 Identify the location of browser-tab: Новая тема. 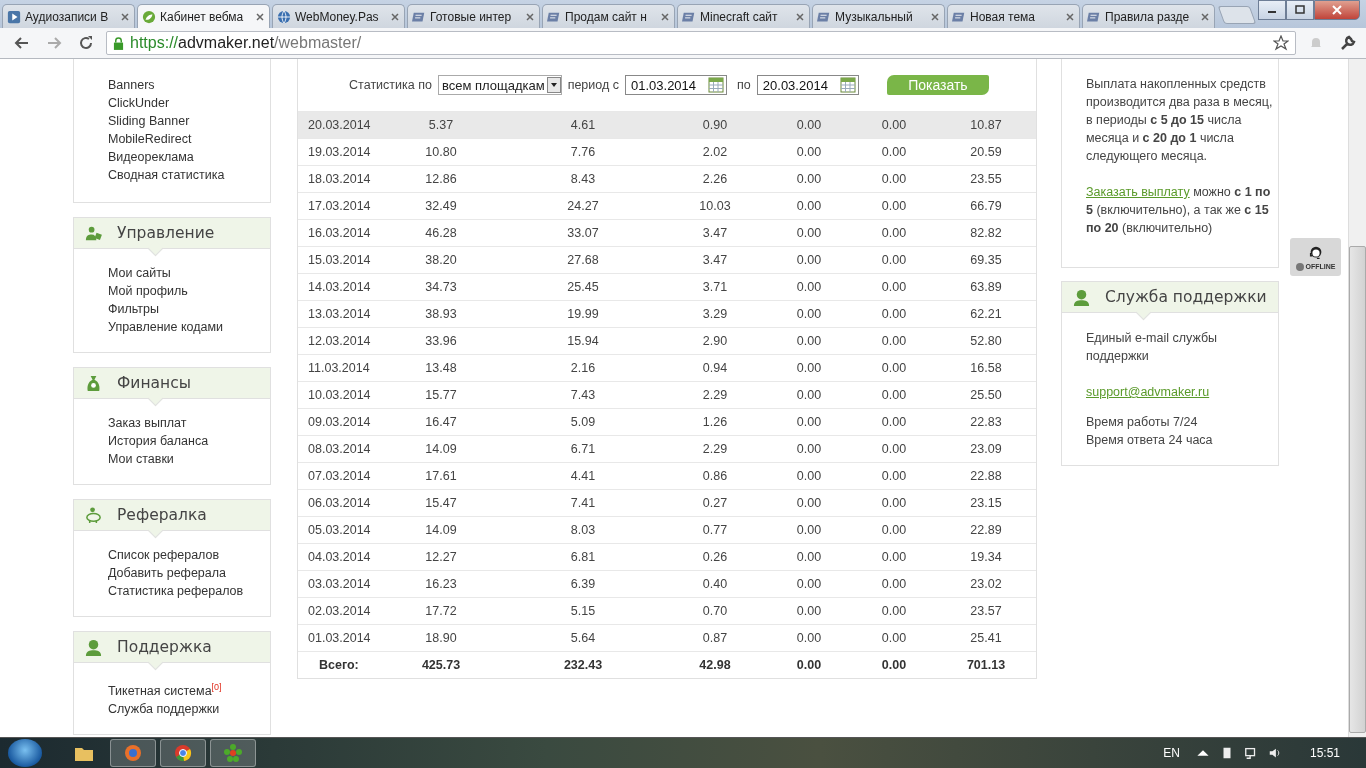
(1013, 16).